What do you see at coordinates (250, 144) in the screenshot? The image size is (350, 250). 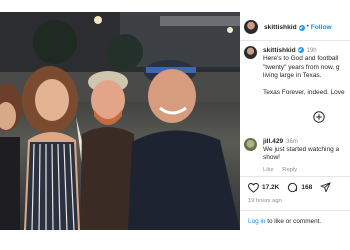 I see `commenter-avatar` at bounding box center [250, 144].